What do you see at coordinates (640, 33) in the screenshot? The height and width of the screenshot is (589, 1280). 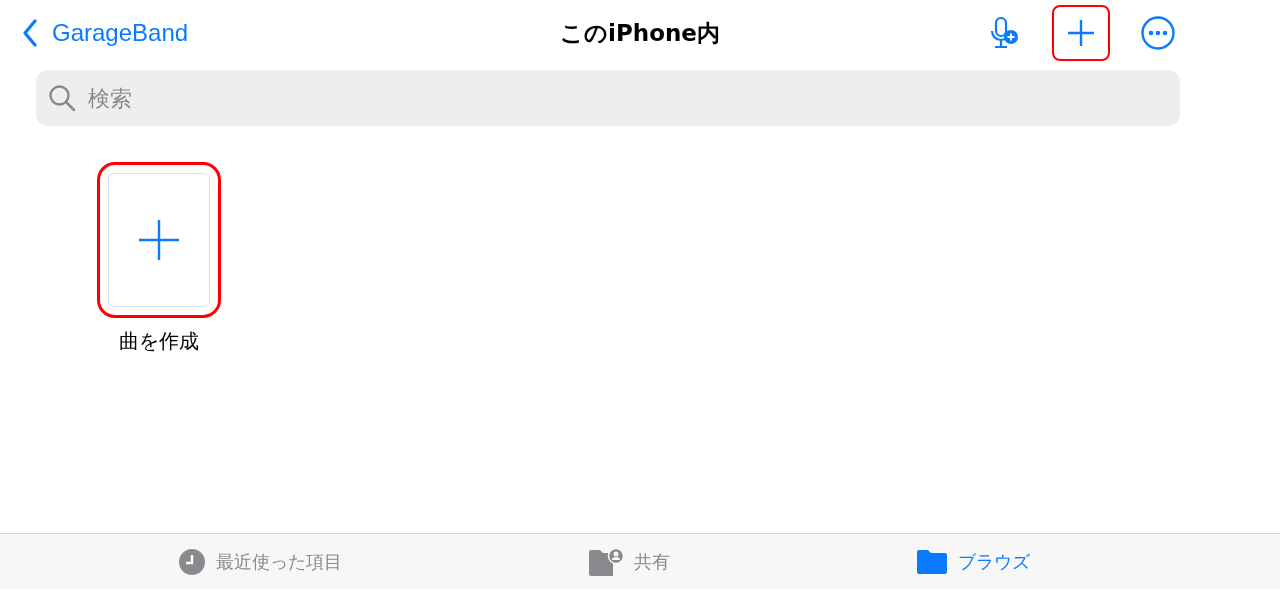 I see `window-title: このiPhone内` at bounding box center [640, 33].